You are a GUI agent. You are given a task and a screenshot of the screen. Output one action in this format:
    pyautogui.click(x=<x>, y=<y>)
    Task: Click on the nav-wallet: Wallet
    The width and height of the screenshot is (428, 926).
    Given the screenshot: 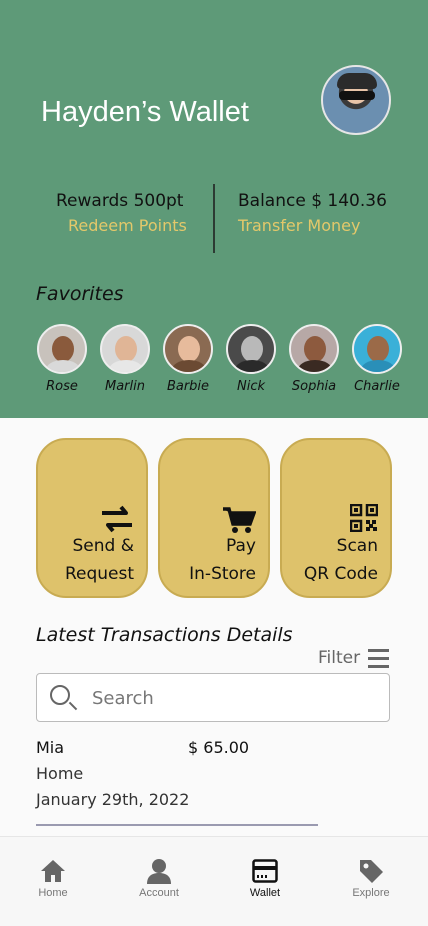 What is the action you would take?
    pyautogui.click(x=265, y=878)
    